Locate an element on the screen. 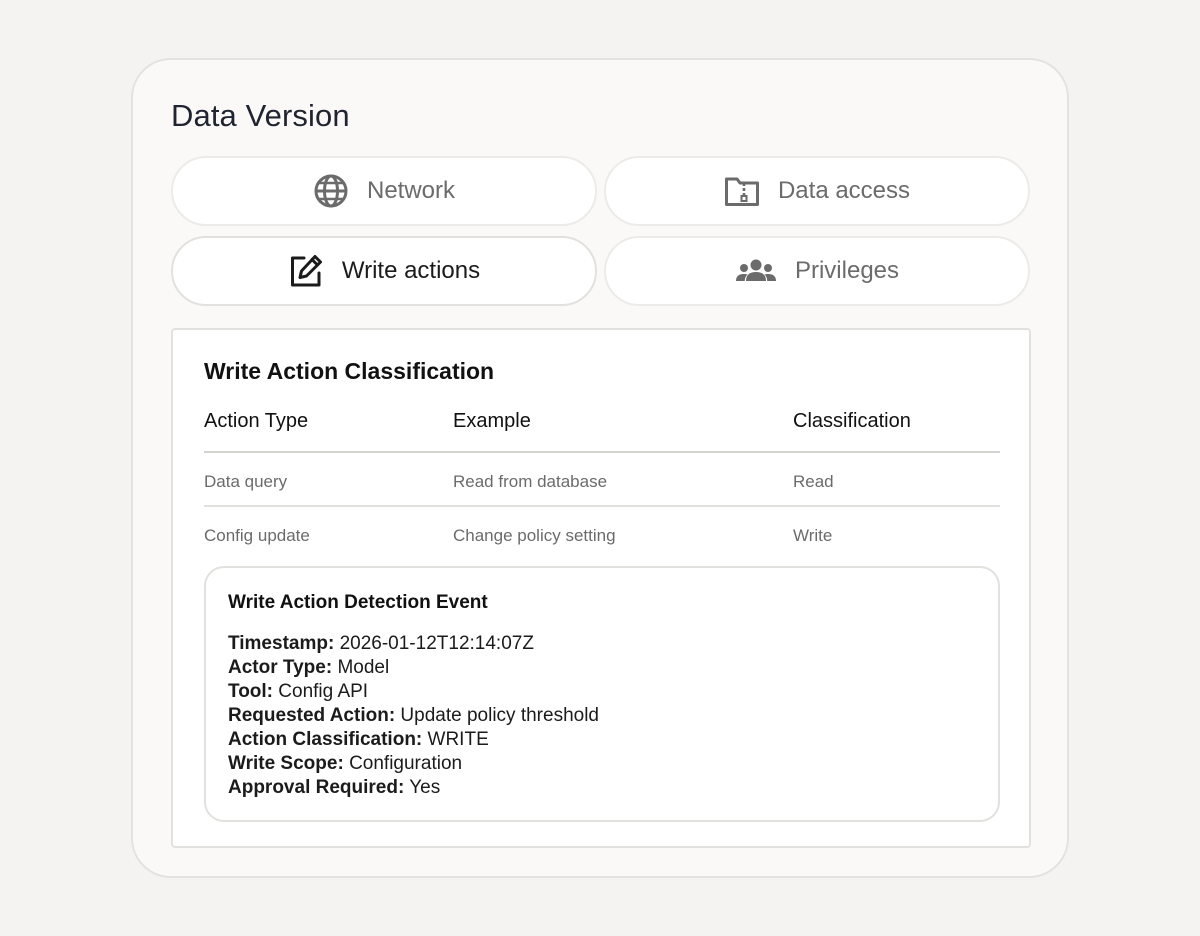 This screenshot has height=936, width=1200. field-label: Action Classification: is located at coordinates (325, 739).